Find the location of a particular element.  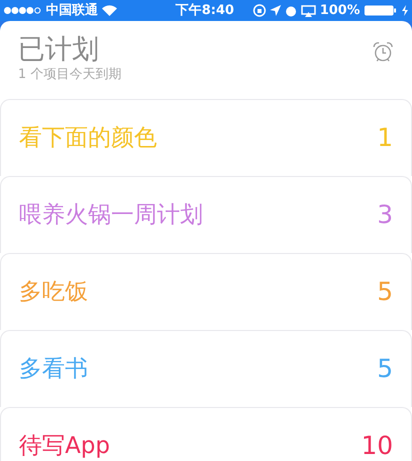

item-count: 3 is located at coordinates (385, 215).